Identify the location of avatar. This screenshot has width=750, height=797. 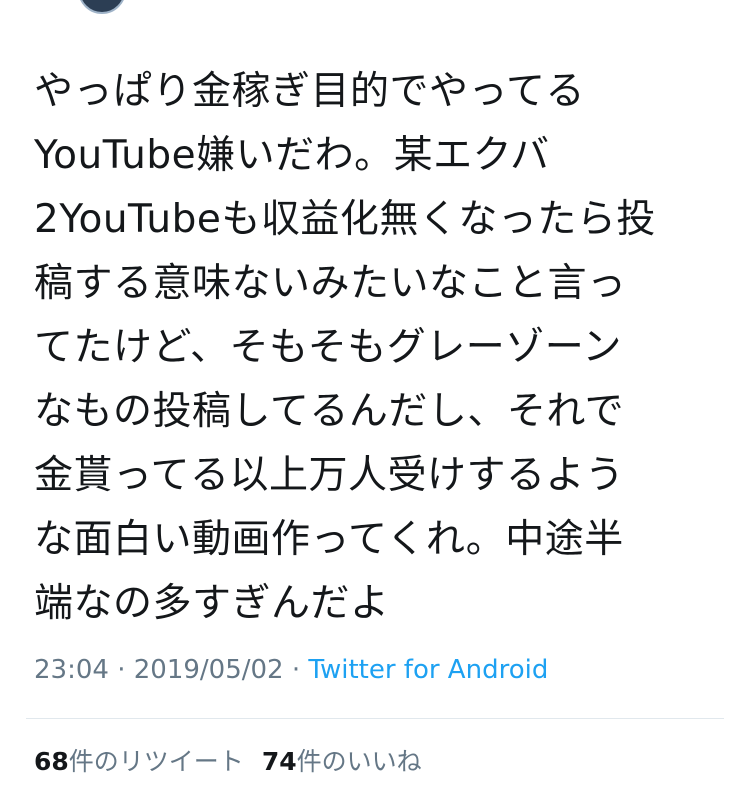
(102, 7).